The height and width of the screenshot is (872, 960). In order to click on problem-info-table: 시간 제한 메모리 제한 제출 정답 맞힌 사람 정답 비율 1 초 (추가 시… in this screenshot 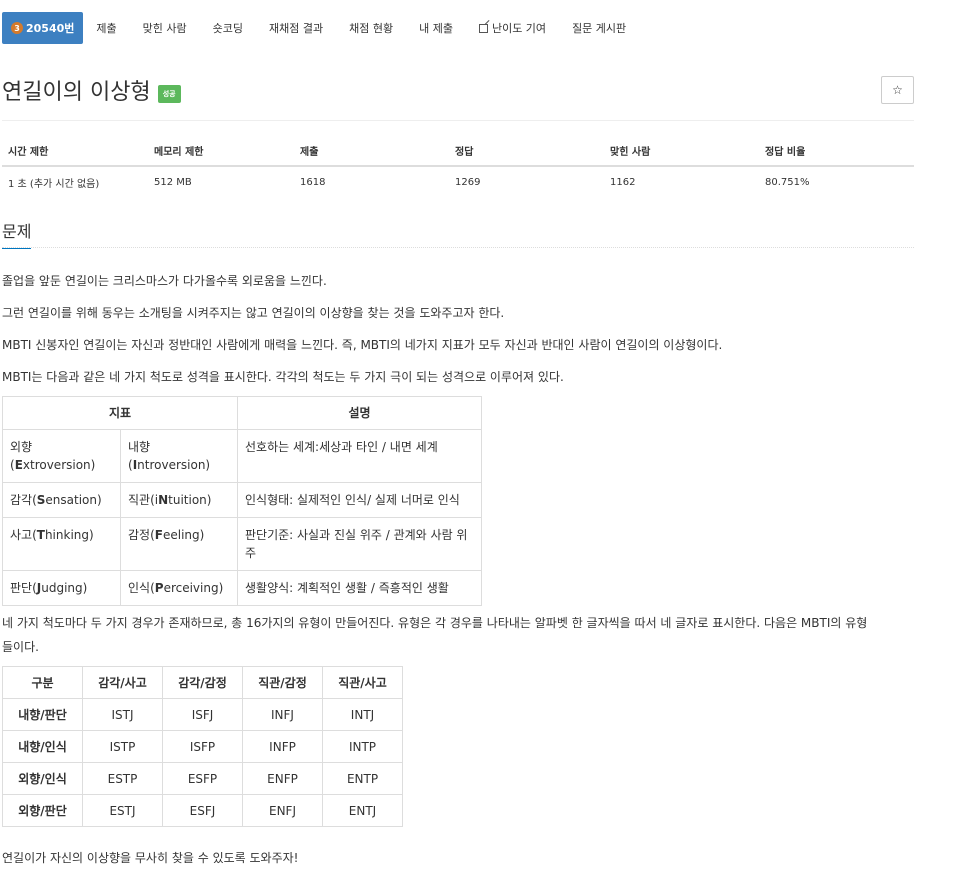, I will do `click(458, 166)`.